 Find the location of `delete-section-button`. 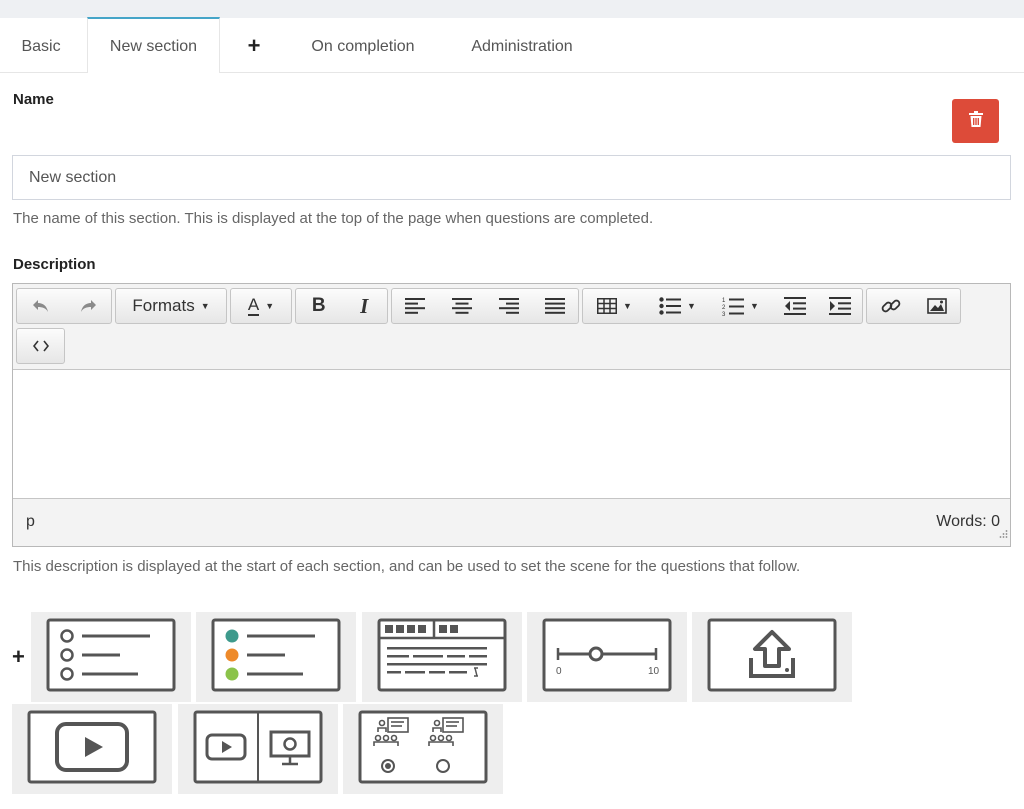

delete-section-button is located at coordinates (975, 121).